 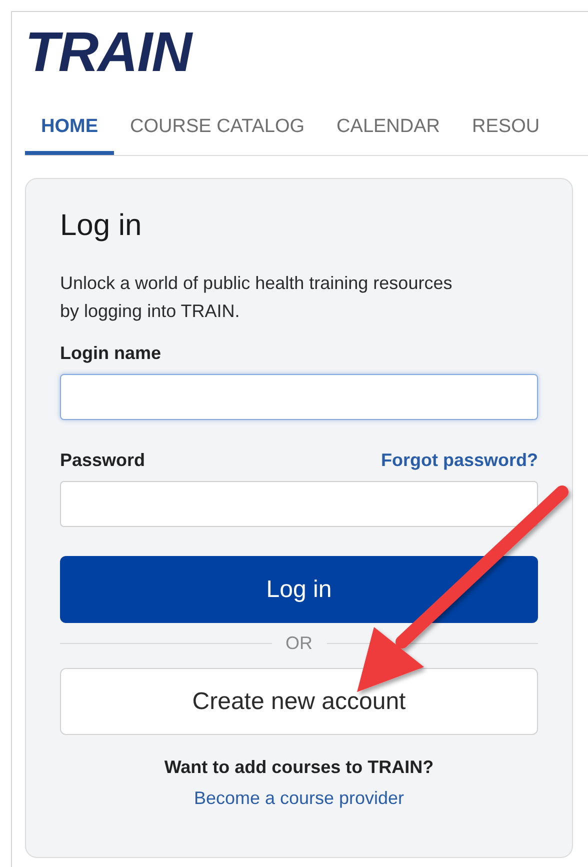 I want to click on nav-tab: COURSE CATALOG, so click(x=217, y=132).